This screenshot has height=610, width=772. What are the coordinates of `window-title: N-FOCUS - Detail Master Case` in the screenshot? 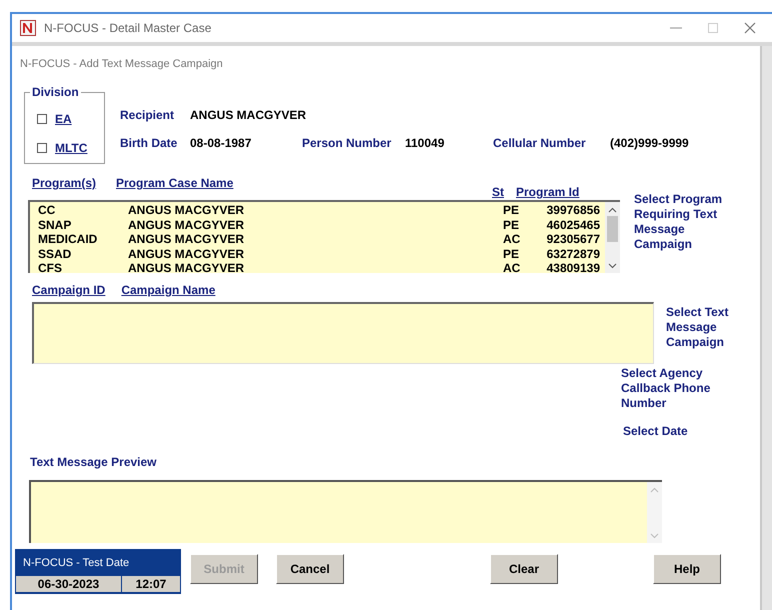 It's located at (128, 28).